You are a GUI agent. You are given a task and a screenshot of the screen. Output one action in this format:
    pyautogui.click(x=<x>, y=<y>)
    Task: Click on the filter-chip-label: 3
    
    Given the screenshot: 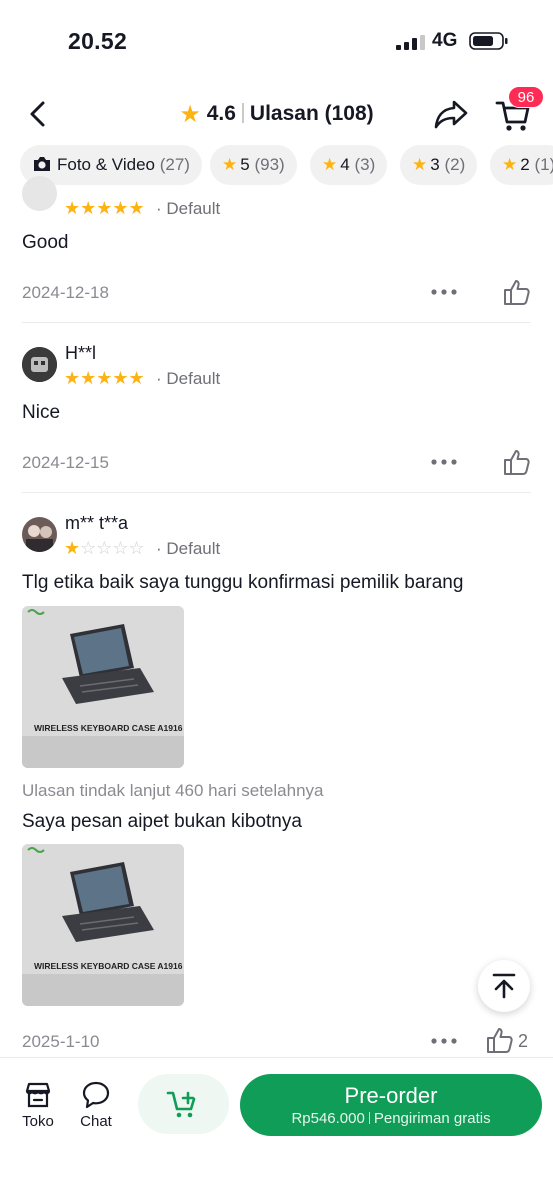 What is the action you would take?
    pyautogui.click(x=435, y=164)
    